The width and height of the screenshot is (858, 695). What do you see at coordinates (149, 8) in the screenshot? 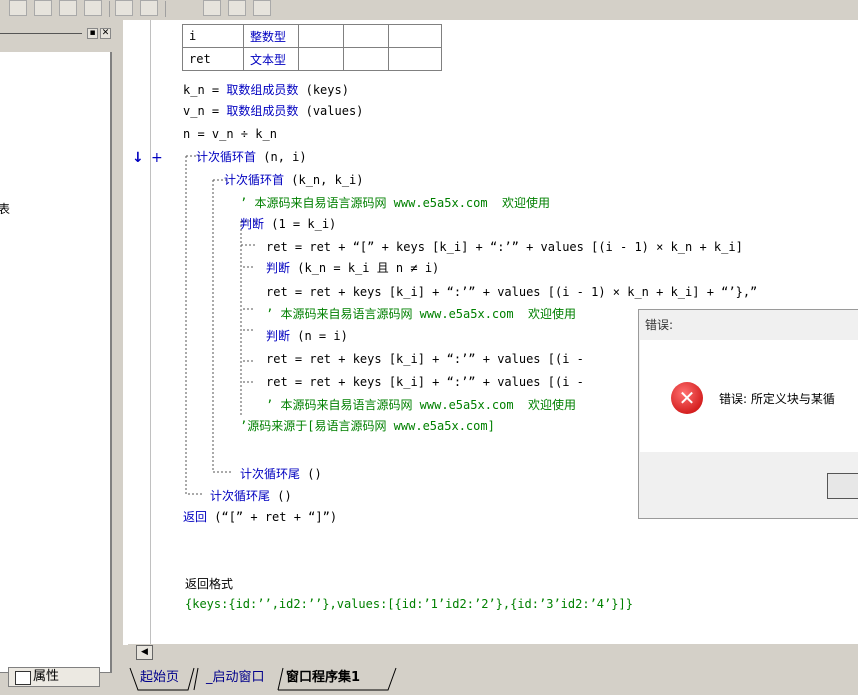
I see `merge-v-icon` at bounding box center [149, 8].